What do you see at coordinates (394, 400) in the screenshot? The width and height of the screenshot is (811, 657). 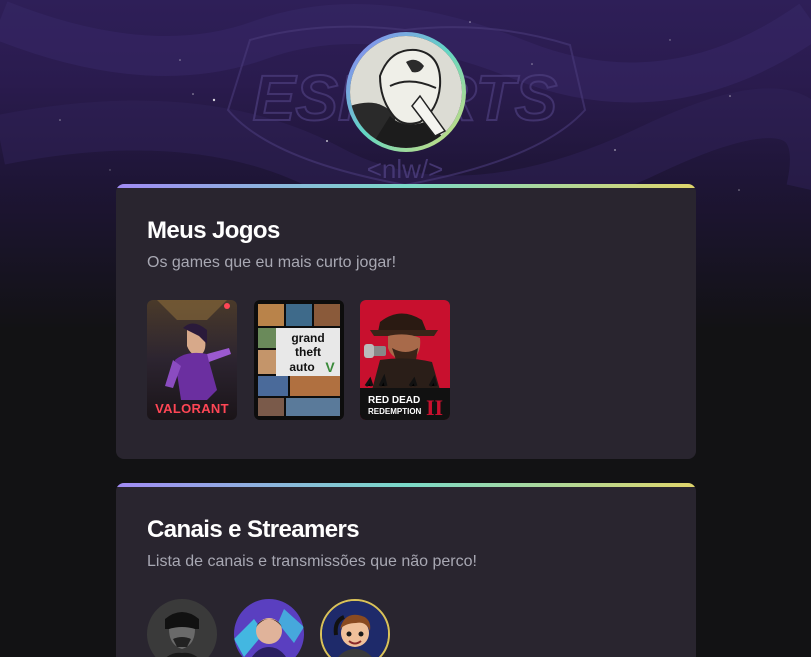 I see `svg-text: RED DEAD` at bounding box center [394, 400].